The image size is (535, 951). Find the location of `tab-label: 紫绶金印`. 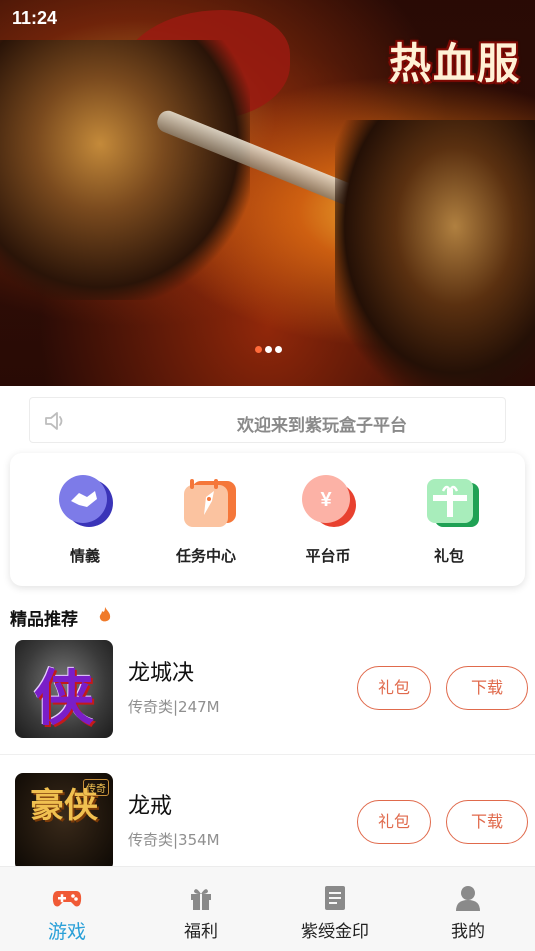

tab-label: 紫绶金印 is located at coordinates (335, 932).